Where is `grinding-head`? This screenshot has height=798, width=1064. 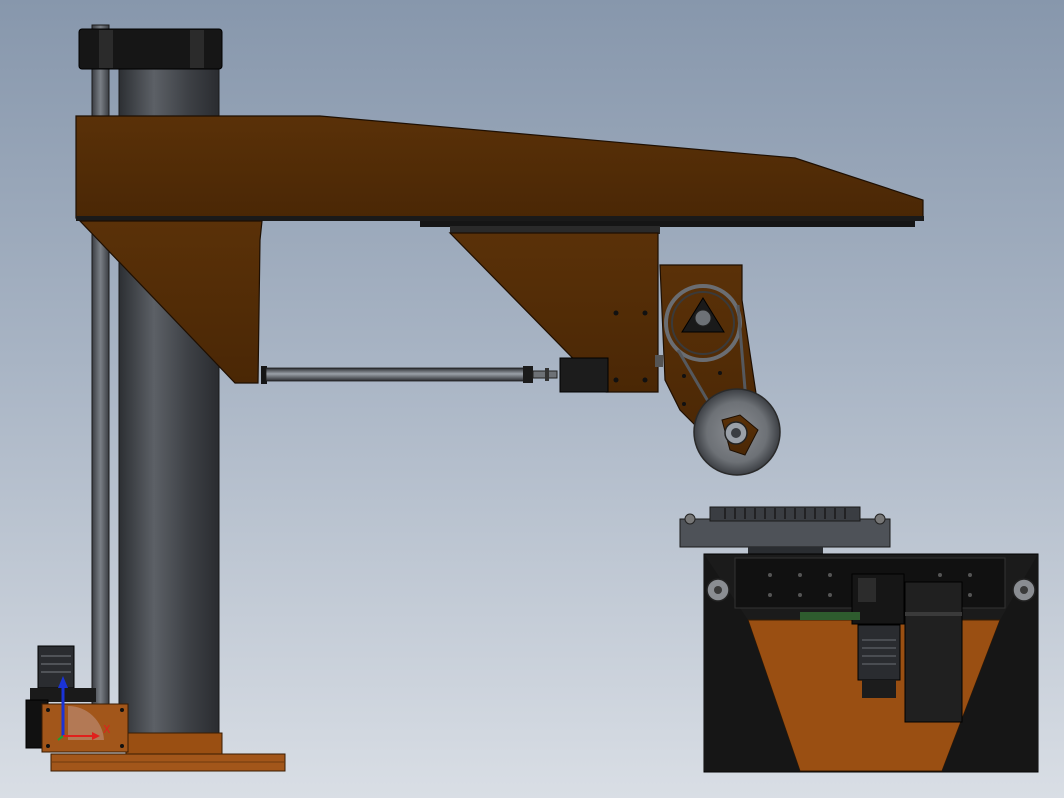
grinding-head is located at coordinates (718, 370).